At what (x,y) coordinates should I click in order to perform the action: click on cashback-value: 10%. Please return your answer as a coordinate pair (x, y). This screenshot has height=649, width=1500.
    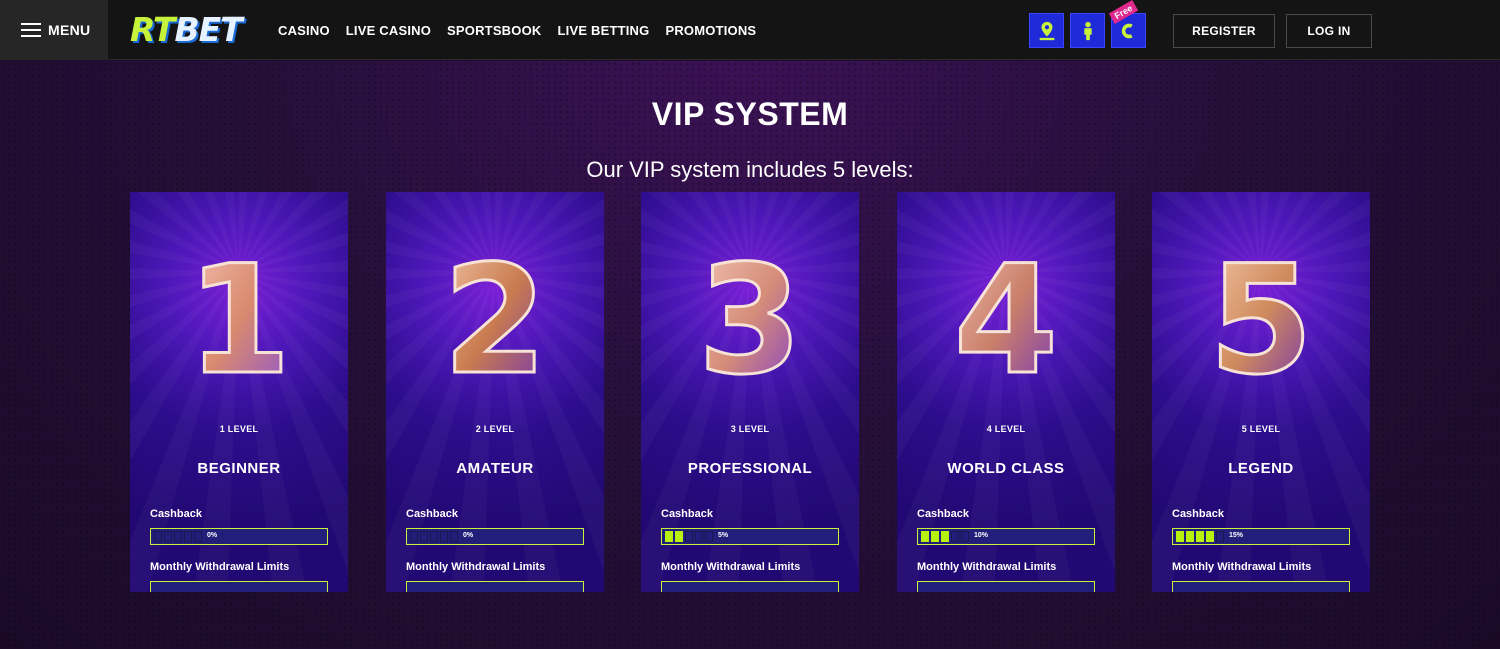
    Looking at the image, I should click on (981, 535).